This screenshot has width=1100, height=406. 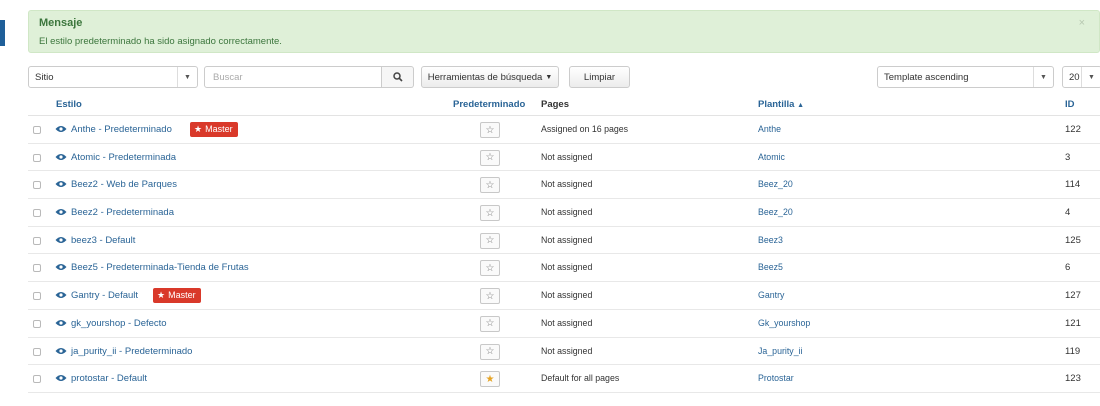 What do you see at coordinates (119, 323) in the screenshot?
I see `style-name-link: gk_yourshop - Defecto` at bounding box center [119, 323].